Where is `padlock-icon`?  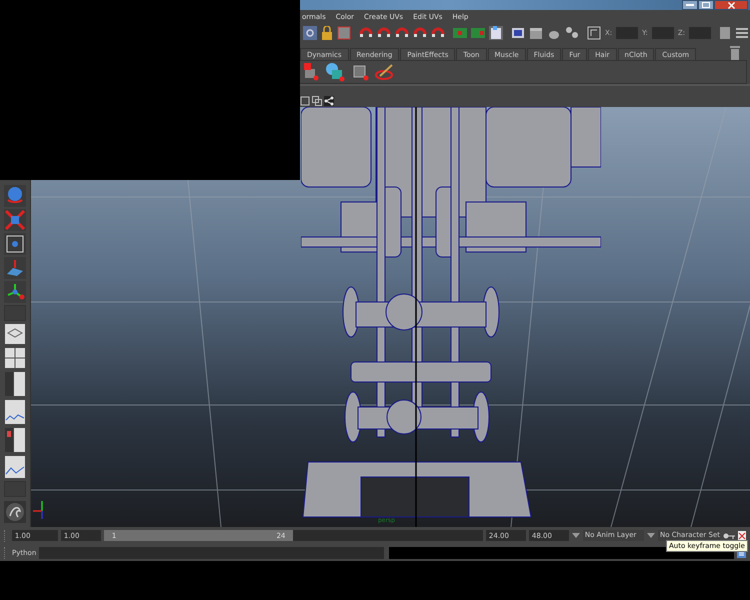 padlock-icon is located at coordinates (327, 33).